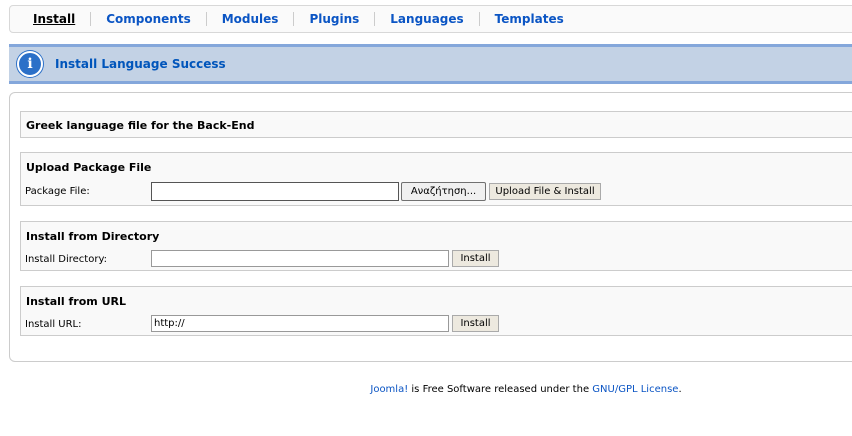 The height and width of the screenshot is (436, 852). I want to click on install-directory-input, so click(300, 258).